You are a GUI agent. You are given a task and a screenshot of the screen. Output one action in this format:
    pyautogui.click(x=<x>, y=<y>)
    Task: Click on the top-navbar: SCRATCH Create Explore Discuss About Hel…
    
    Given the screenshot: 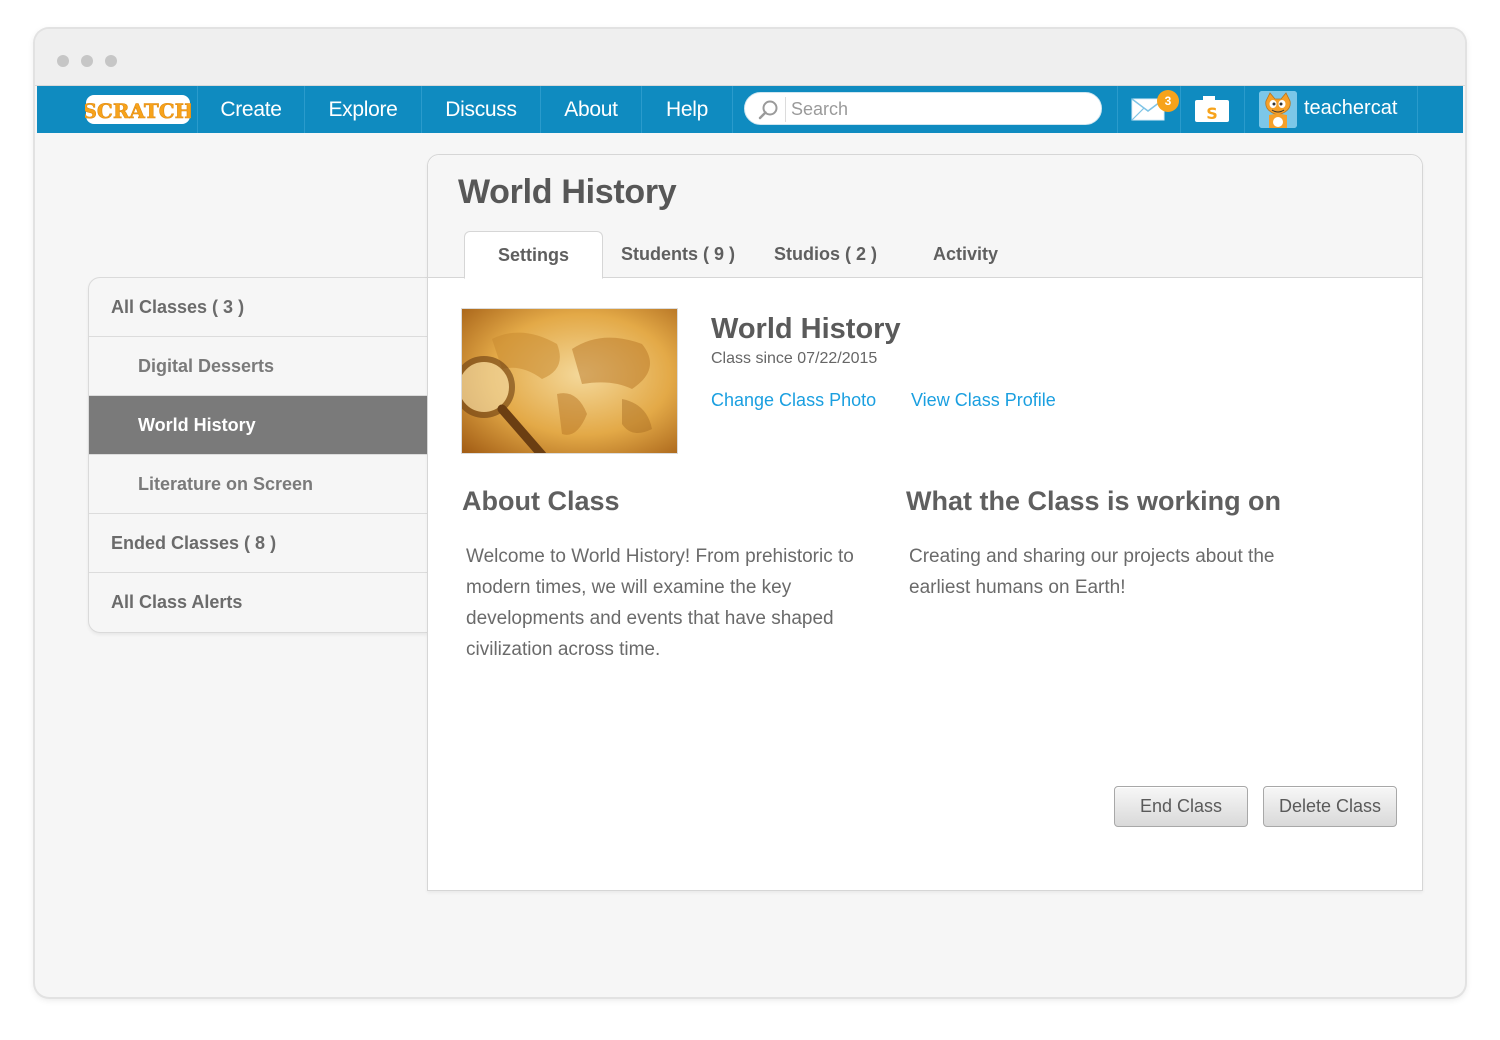 What is the action you would take?
    pyautogui.click(x=750, y=109)
    